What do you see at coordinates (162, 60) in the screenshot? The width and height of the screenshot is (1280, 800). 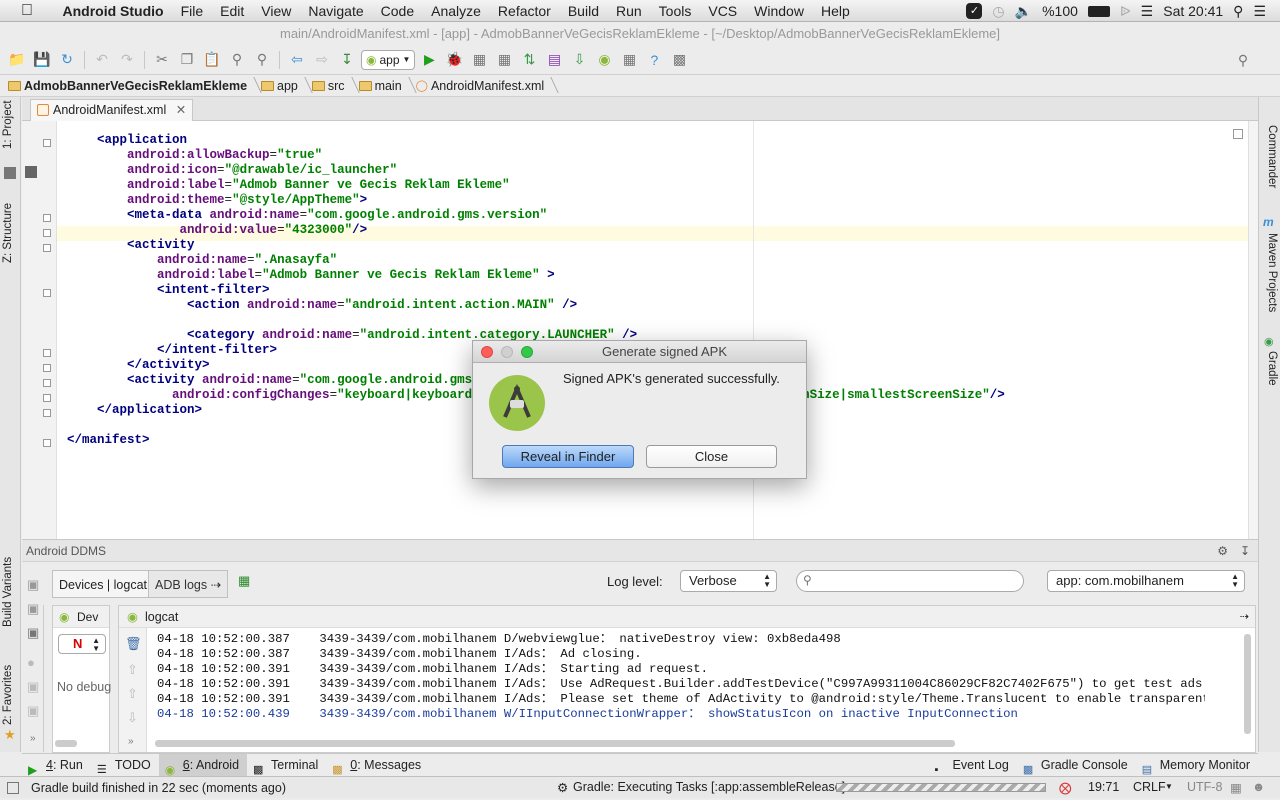 I see `cut-icon: ✂` at bounding box center [162, 60].